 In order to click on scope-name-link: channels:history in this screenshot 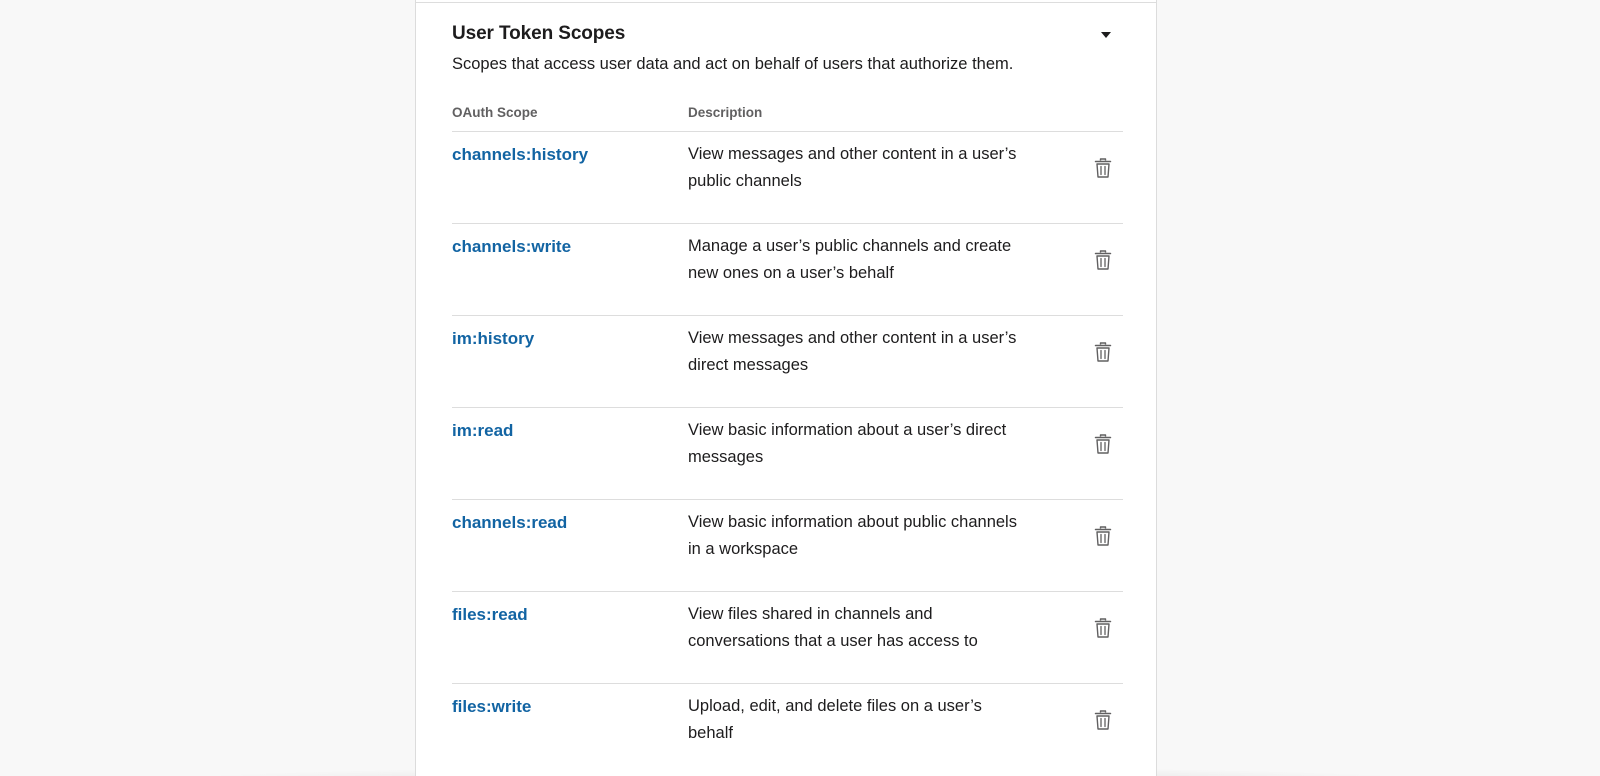, I will do `click(570, 183)`.